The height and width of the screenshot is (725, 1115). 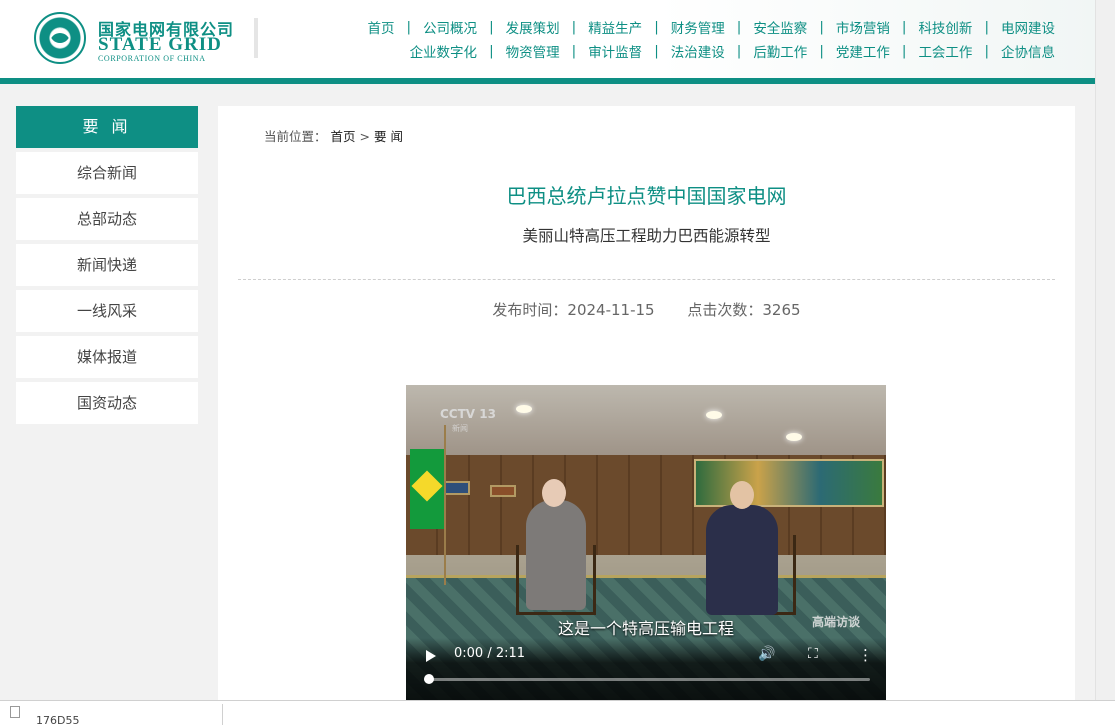 I want to click on sidebar-header: 要 闻, so click(x=107, y=127).